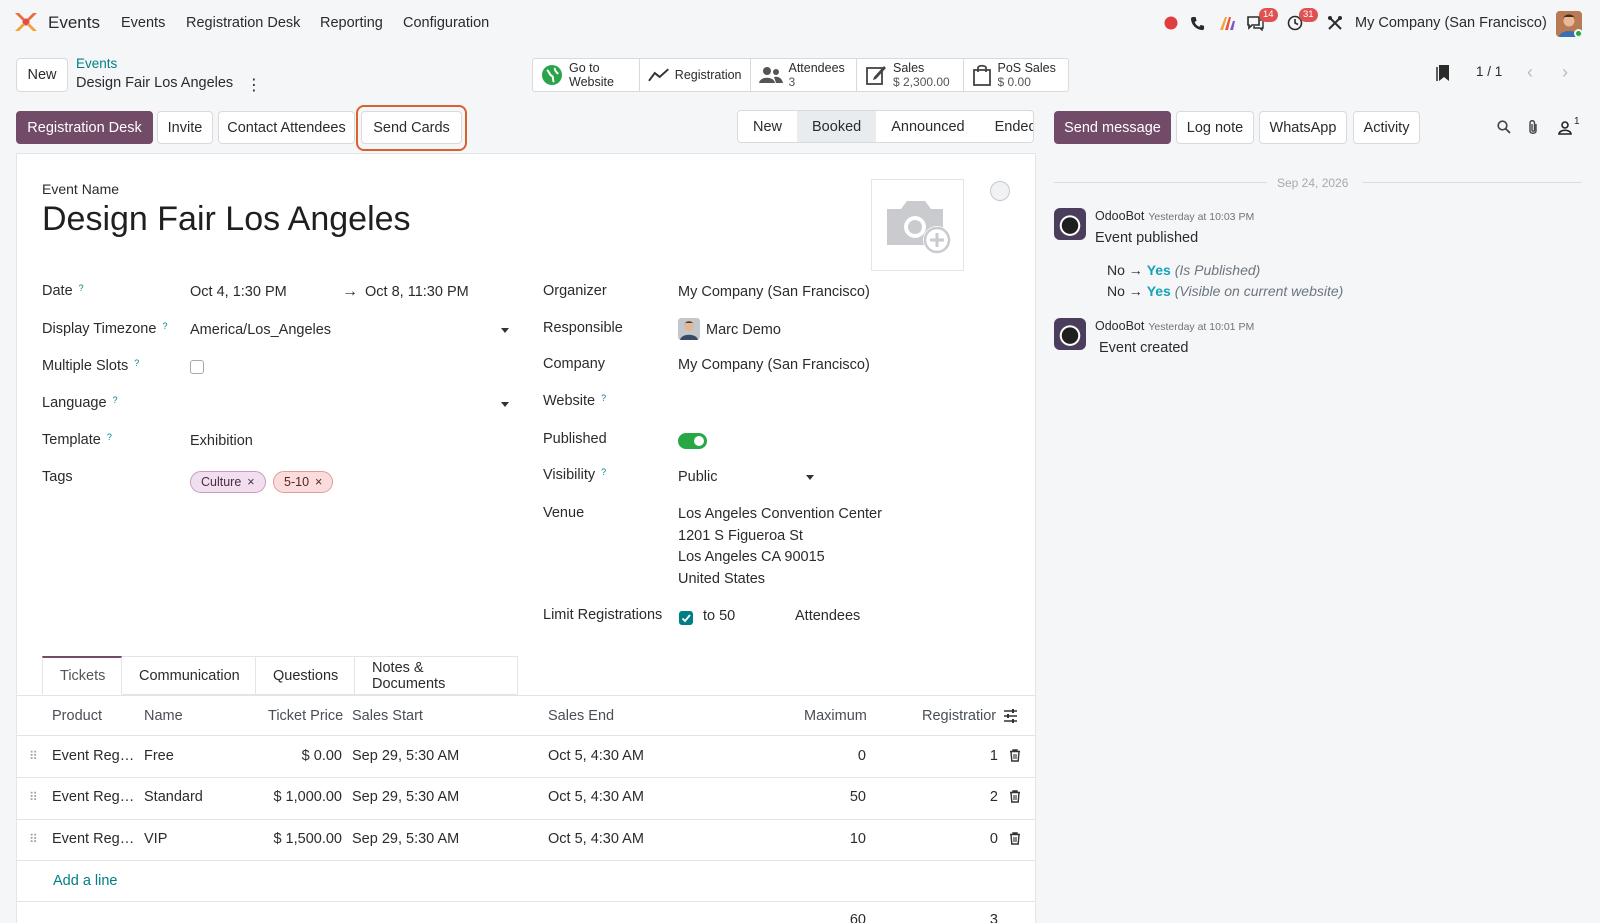 This screenshot has width=1600, height=923. What do you see at coordinates (1006, 126) in the screenshot?
I see `status-ended: Ended` at bounding box center [1006, 126].